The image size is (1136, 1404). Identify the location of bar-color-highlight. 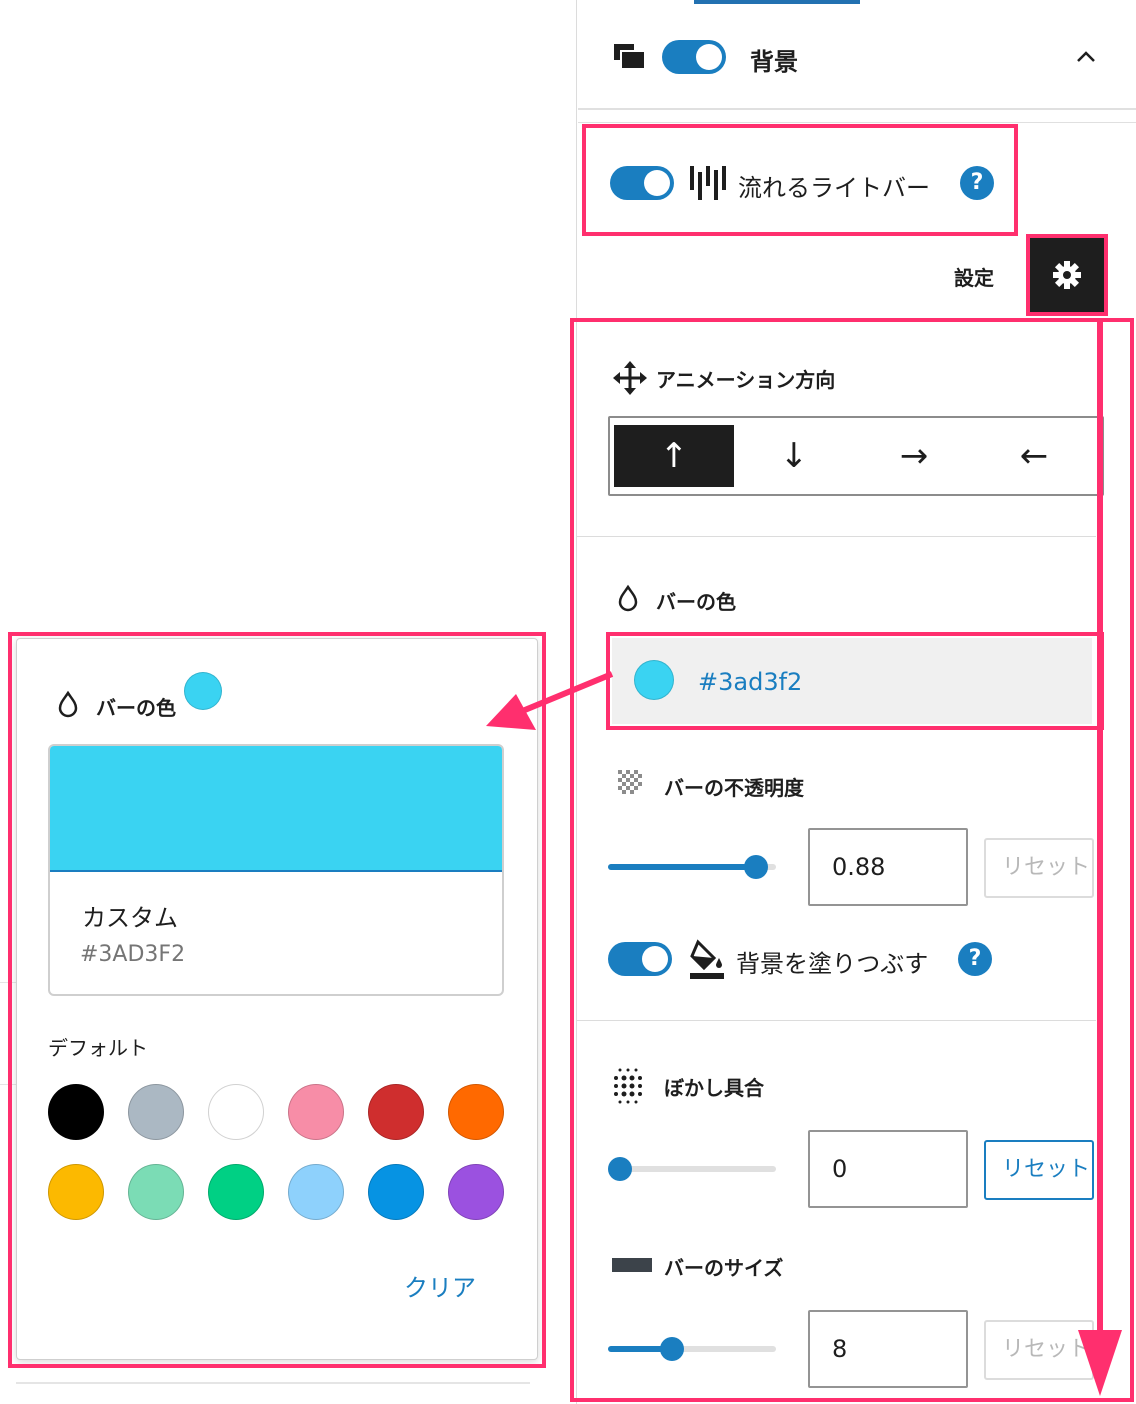
(855, 681).